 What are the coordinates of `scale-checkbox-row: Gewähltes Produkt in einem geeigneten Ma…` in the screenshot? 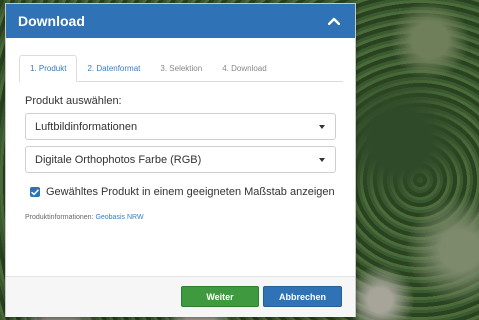 It's located at (182, 192).